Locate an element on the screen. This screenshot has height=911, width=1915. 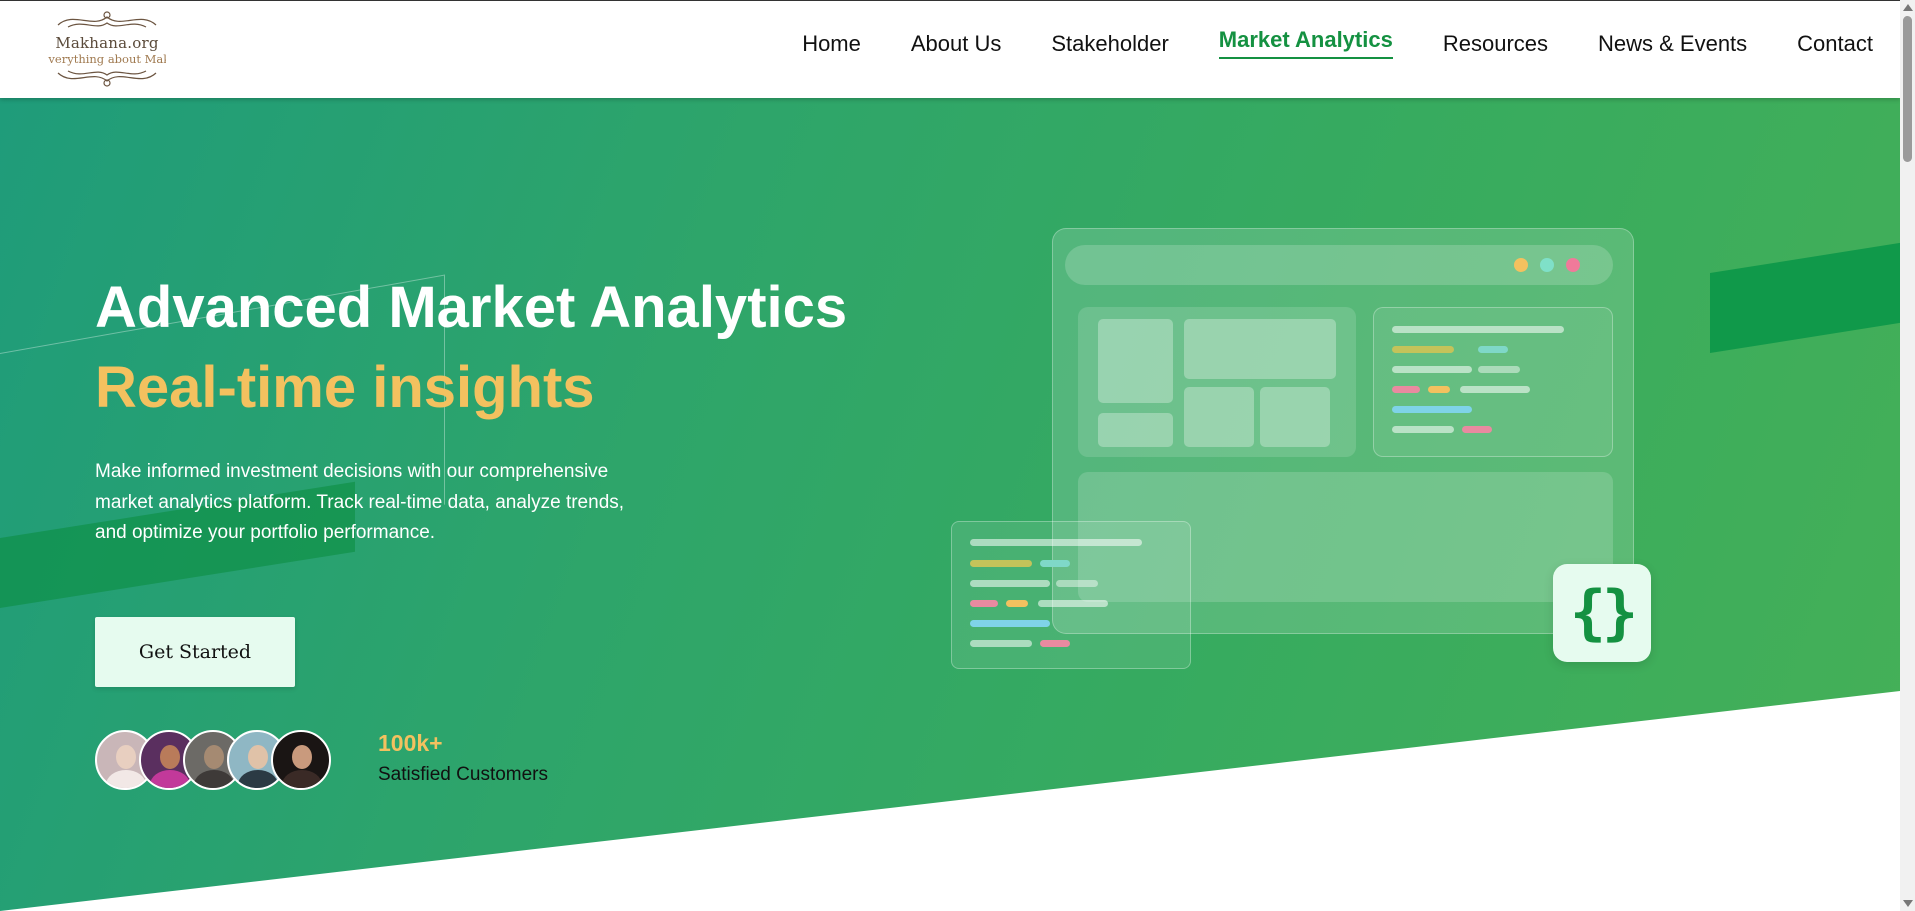
curly-braces-icon: {} is located at coordinates (1602, 613).